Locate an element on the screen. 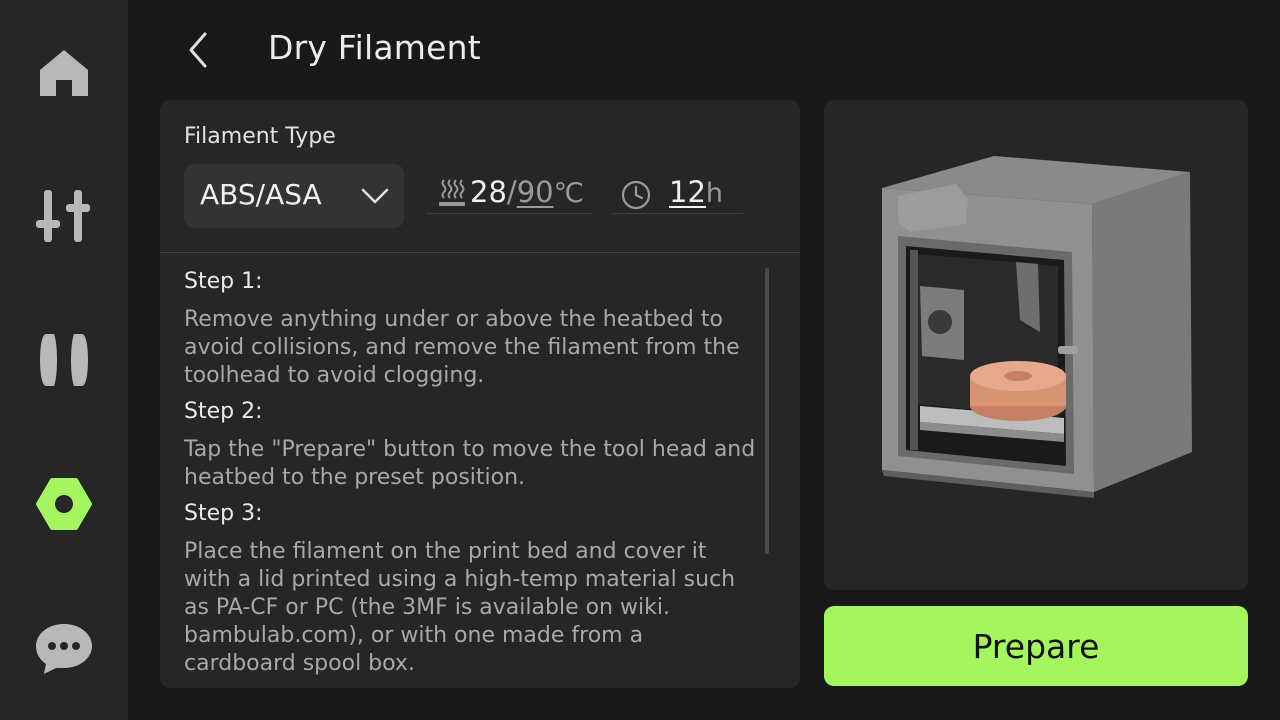 The height and width of the screenshot is (720, 1280). printer-illustration is located at coordinates (1037, 327).